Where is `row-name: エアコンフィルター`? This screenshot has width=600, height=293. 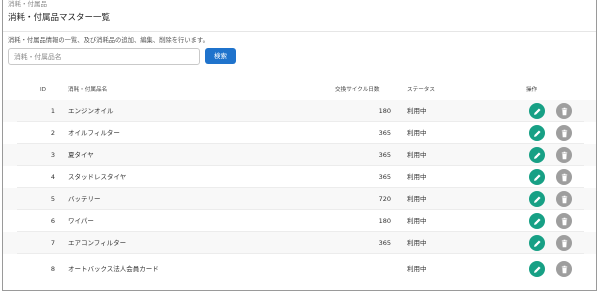
row-name: エアコンフィルター is located at coordinates (97, 243).